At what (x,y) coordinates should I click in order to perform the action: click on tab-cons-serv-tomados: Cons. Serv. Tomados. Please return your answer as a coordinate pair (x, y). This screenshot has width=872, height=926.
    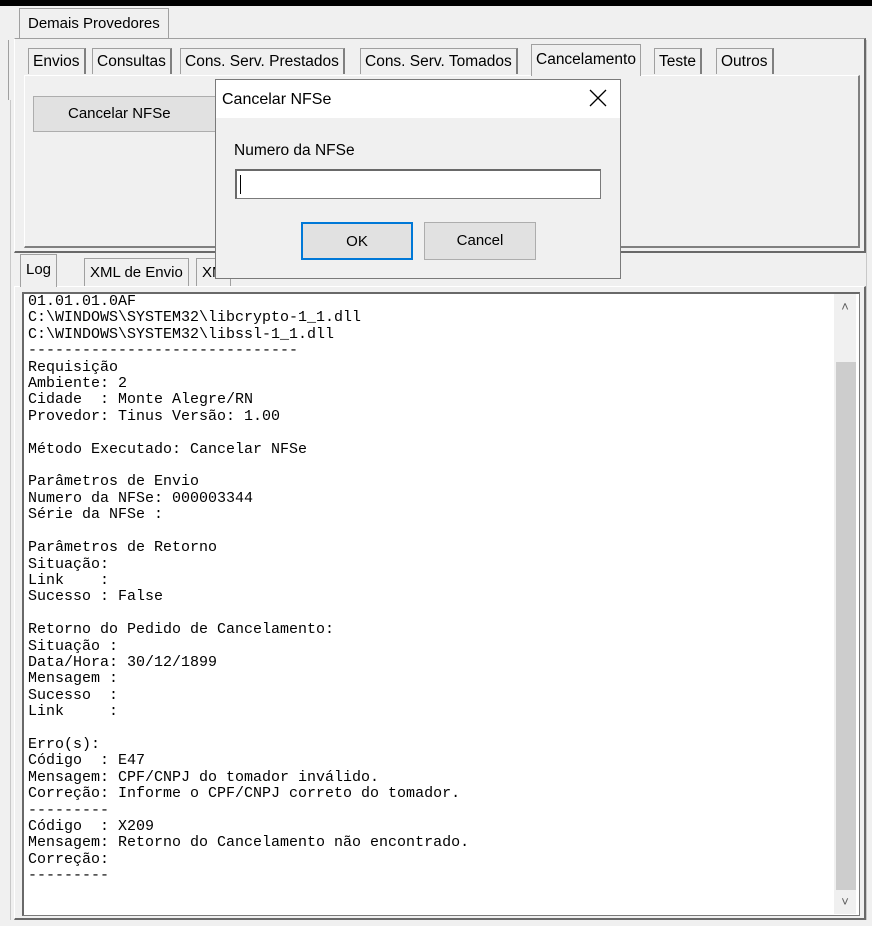
    Looking at the image, I should click on (439, 61).